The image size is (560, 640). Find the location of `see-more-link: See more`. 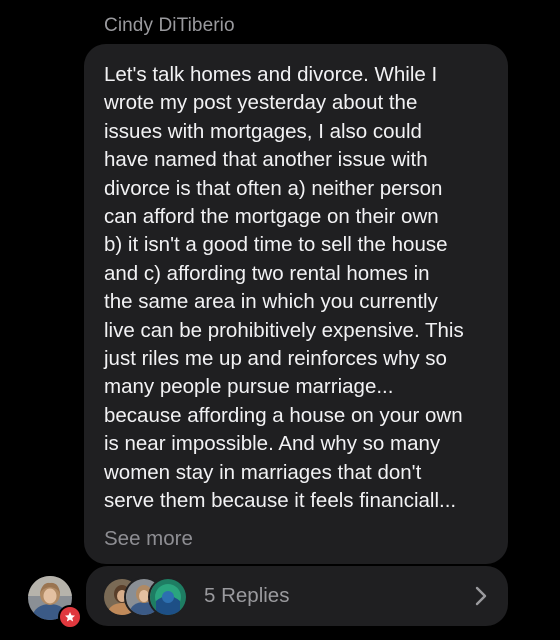

see-more-link: See more is located at coordinates (148, 539).